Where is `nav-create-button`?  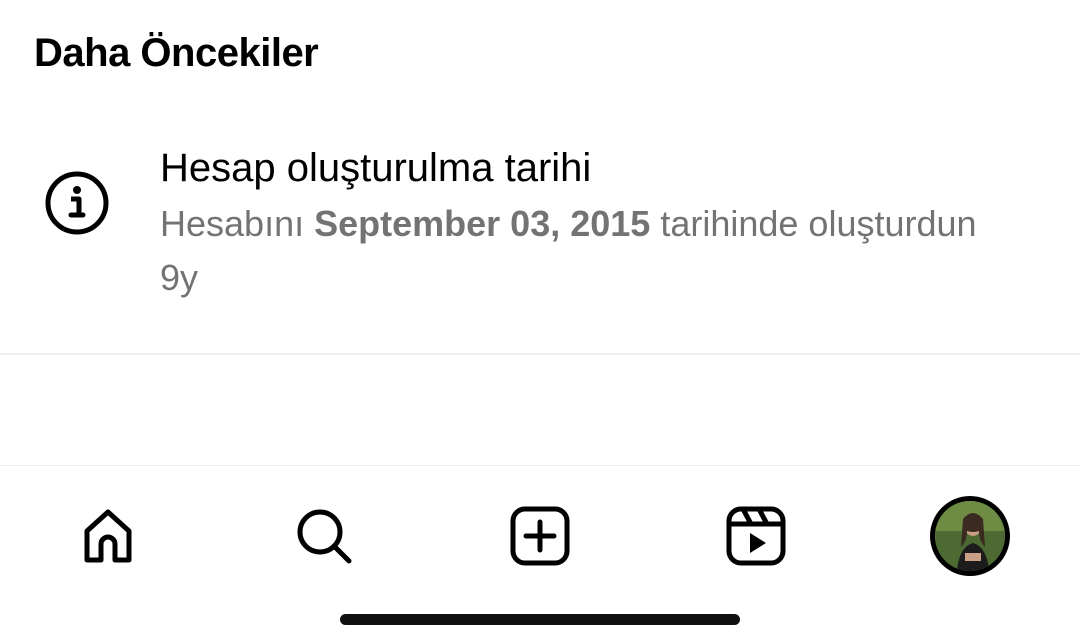
nav-create-button is located at coordinates (540, 536).